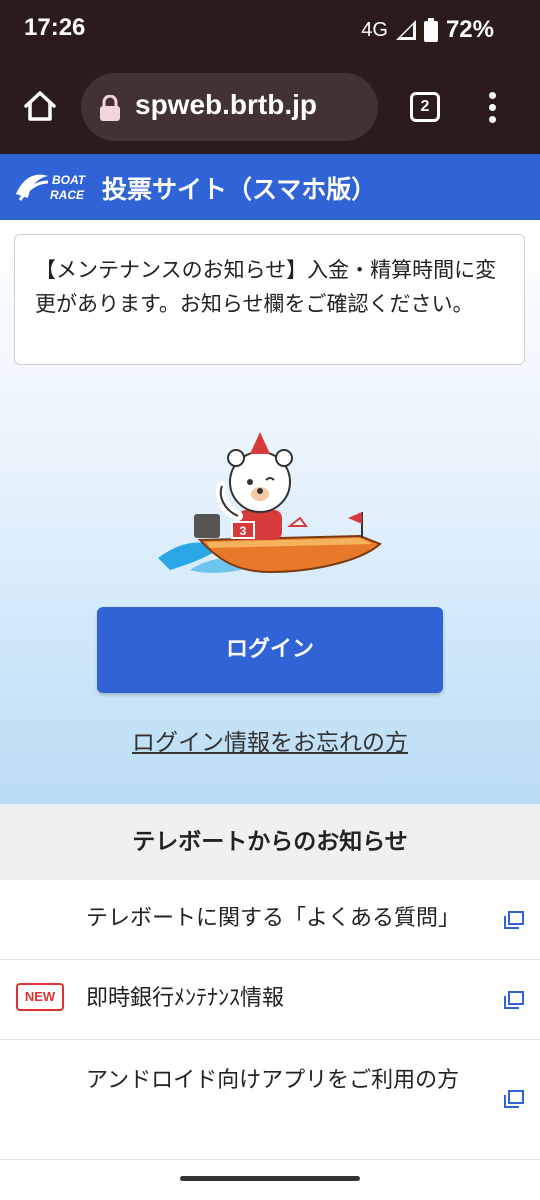 Image resolution: width=540 pixels, height=1200 pixels. What do you see at coordinates (270, 30) in the screenshot?
I see `status-bar: 17:26 4G 72%` at bounding box center [270, 30].